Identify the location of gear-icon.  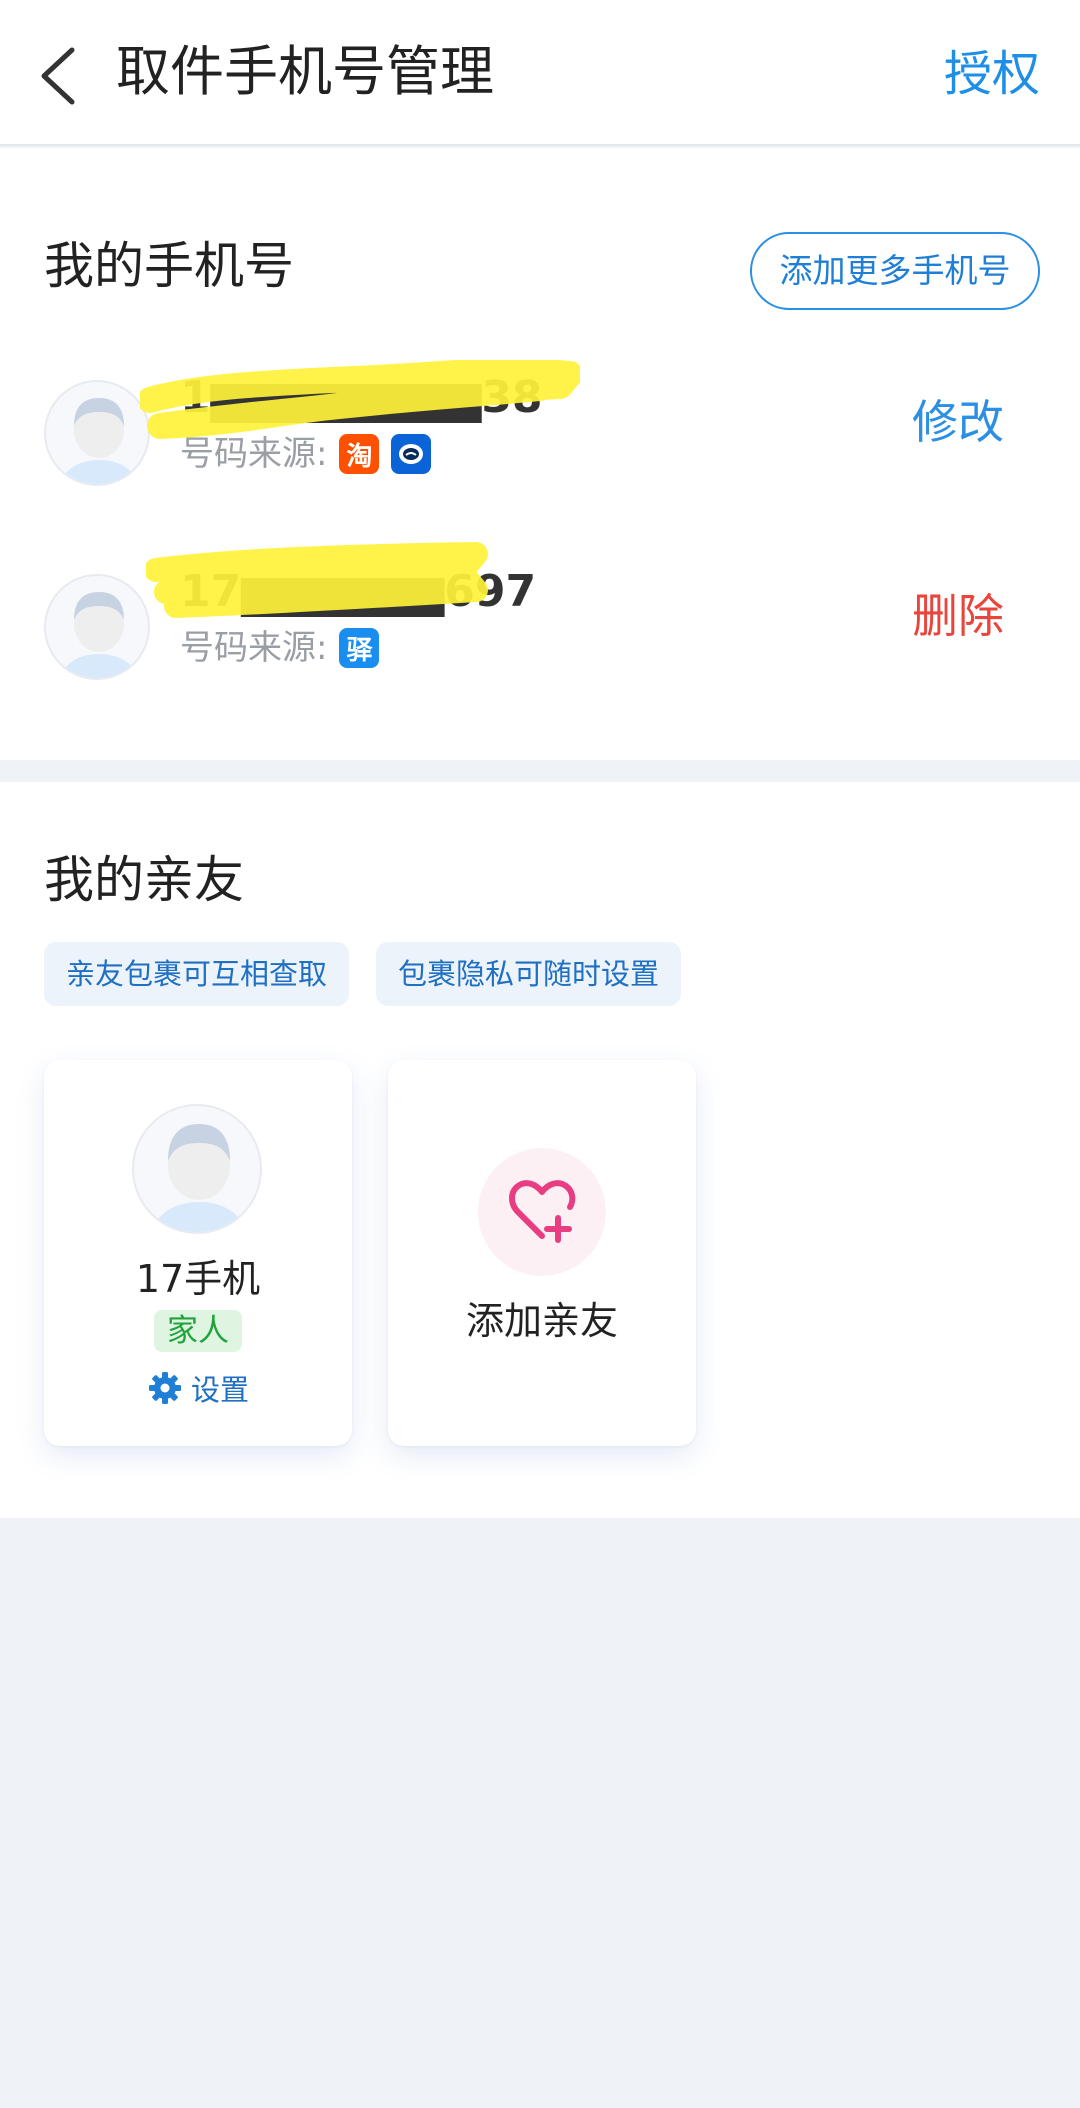
(164, 1388).